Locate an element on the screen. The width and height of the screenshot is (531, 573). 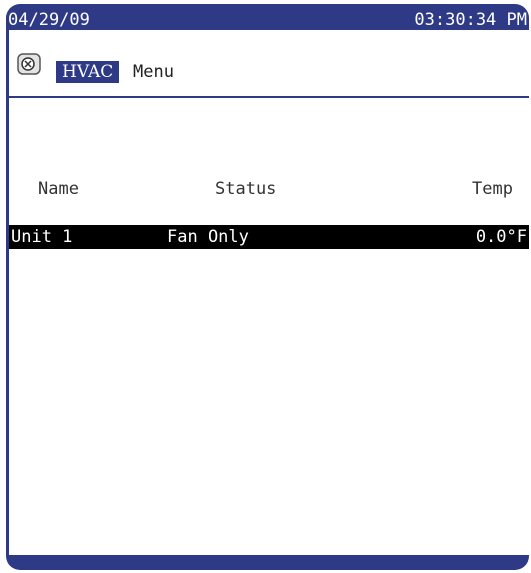
column-header-name: Name is located at coordinates (58, 189).